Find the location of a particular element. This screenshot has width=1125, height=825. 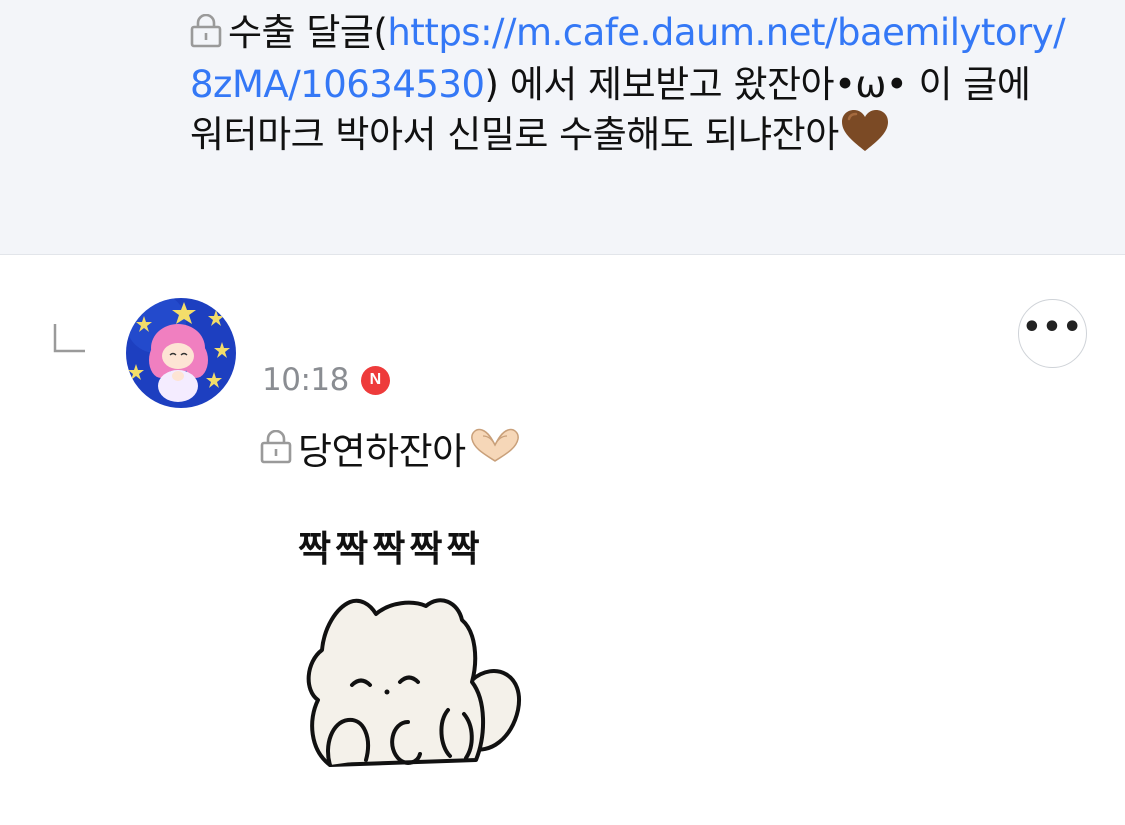

cat-illustration is located at coordinates (414, 682).